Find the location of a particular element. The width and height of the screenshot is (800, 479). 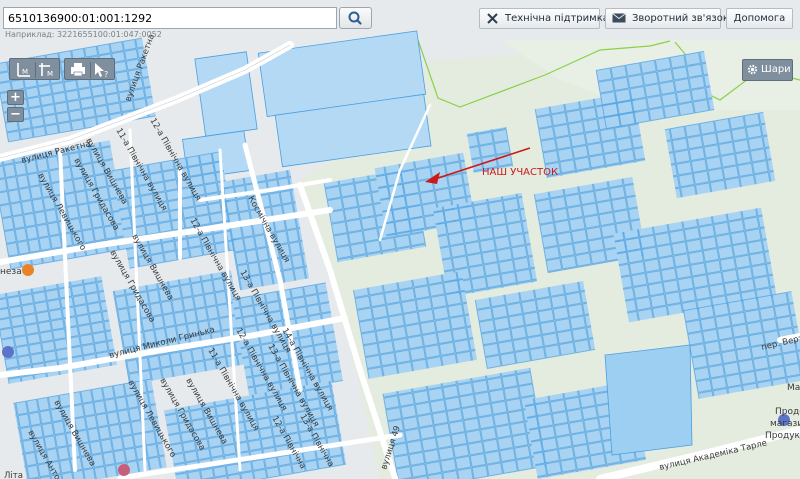

help-label: Допомога is located at coordinates (759, 18).